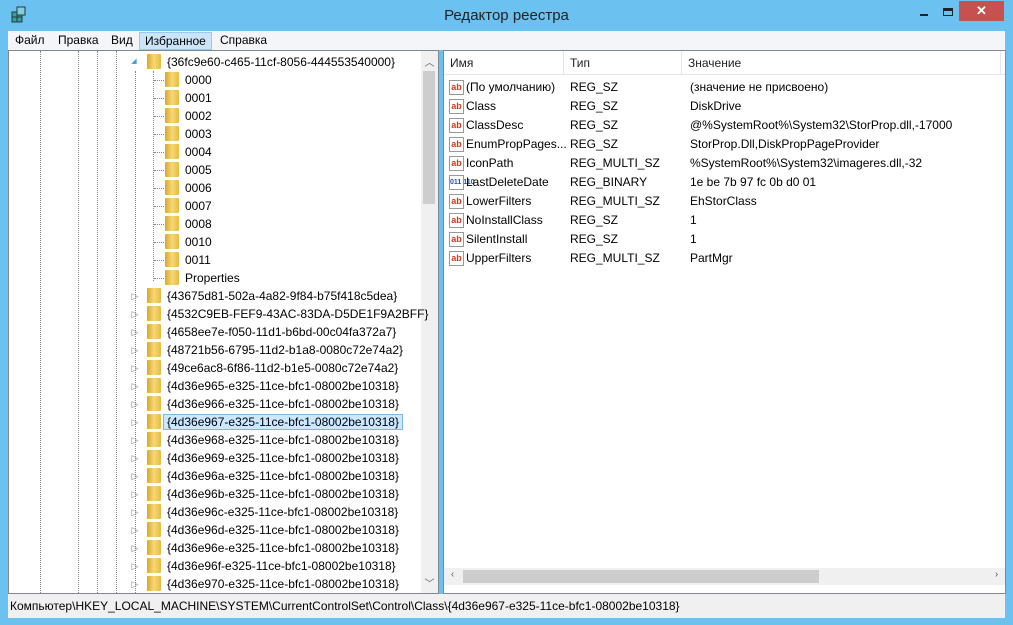 This screenshot has width=1013, height=625. What do you see at coordinates (429, 61) in the screenshot?
I see `scroll-up-arrow: ︿` at bounding box center [429, 61].